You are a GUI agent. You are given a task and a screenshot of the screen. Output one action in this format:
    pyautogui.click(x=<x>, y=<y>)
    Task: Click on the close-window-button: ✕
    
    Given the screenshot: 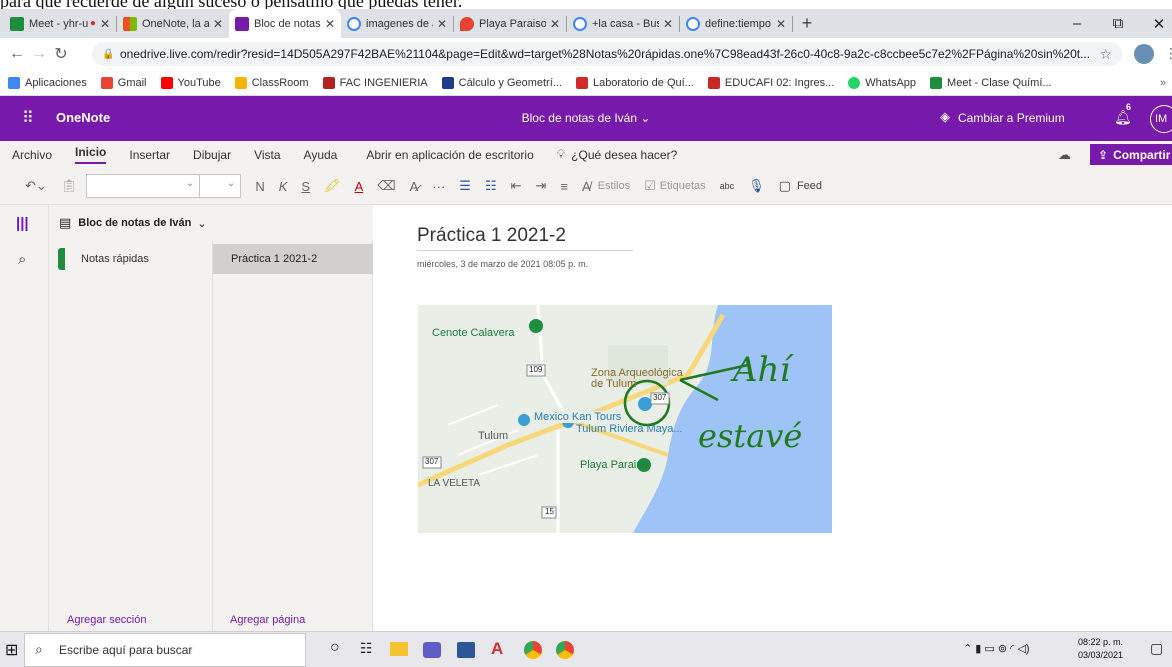 What is the action you would take?
    pyautogui.click(x=1156, y=23)
    